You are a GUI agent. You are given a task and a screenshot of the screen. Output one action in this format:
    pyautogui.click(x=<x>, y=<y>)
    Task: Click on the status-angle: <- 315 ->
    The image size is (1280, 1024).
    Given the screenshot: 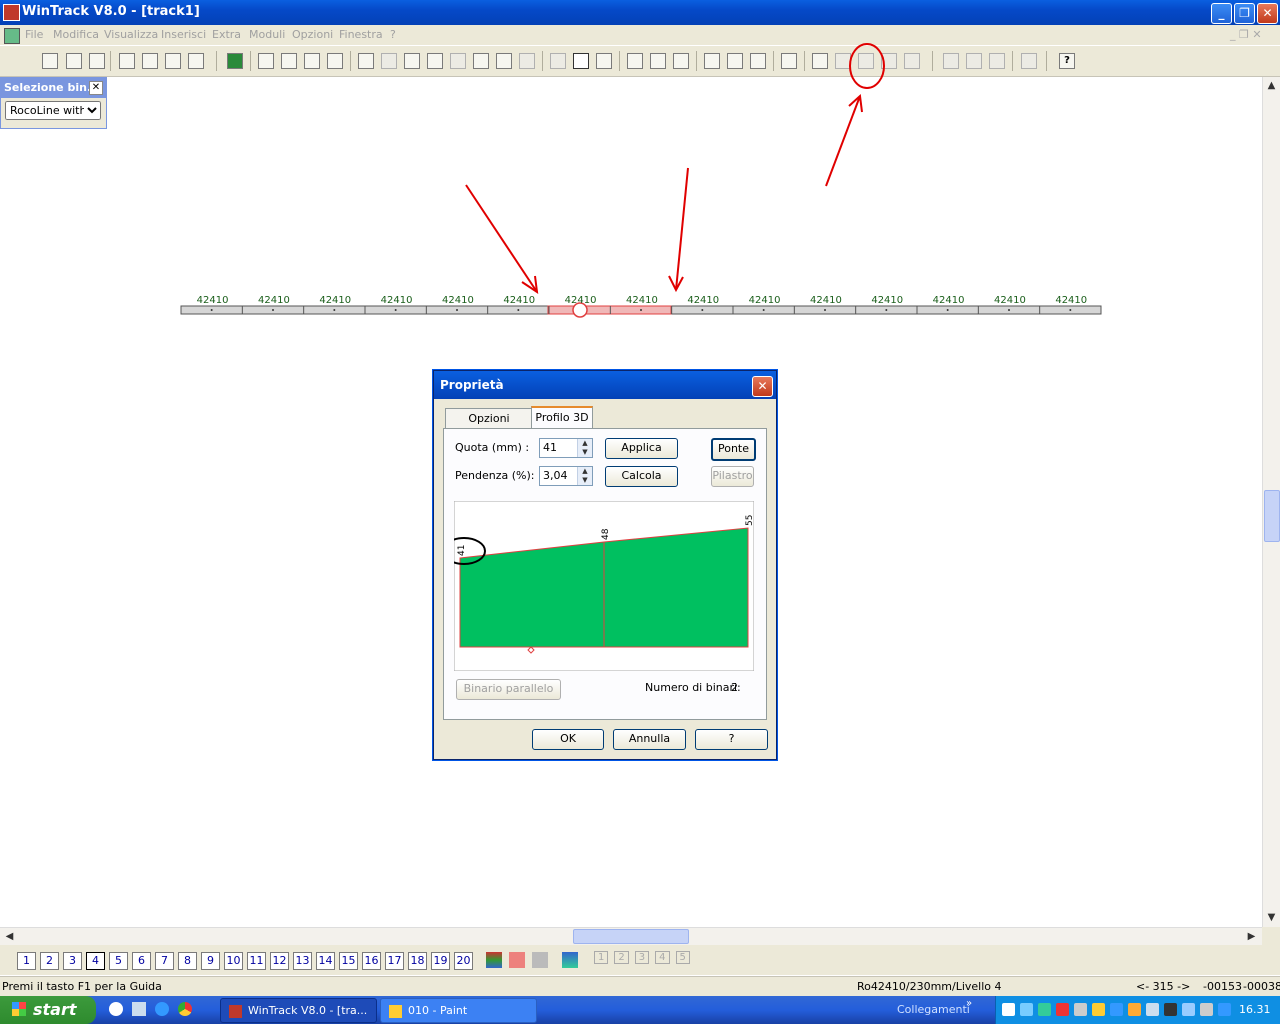 What is the action you would take?
    pyautogui.click(x=1163, y=986)
    